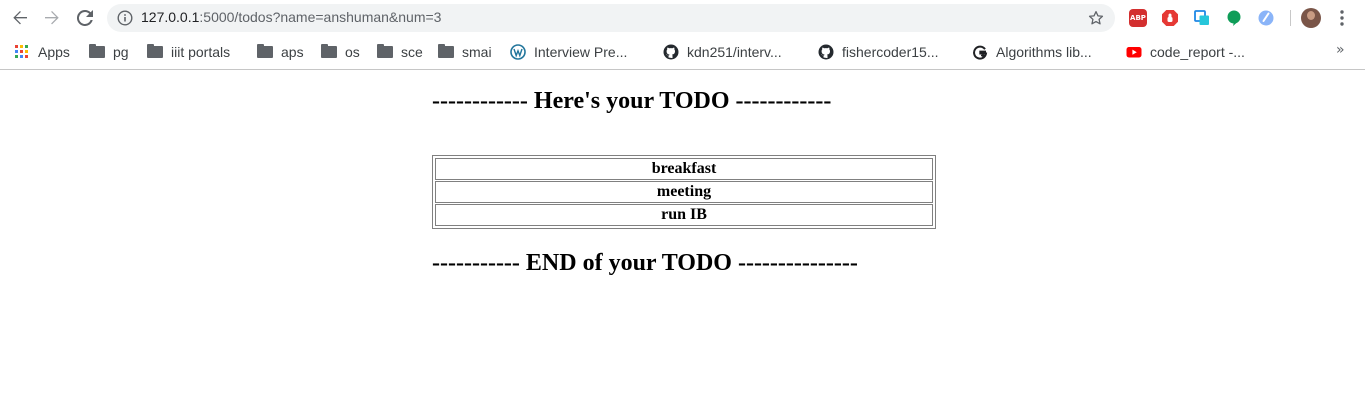 The image size is (1365, 417). Describe the element at coordinates (201, 52) in the screenshot. I see `bookmark-label: iiit portals` at that location.